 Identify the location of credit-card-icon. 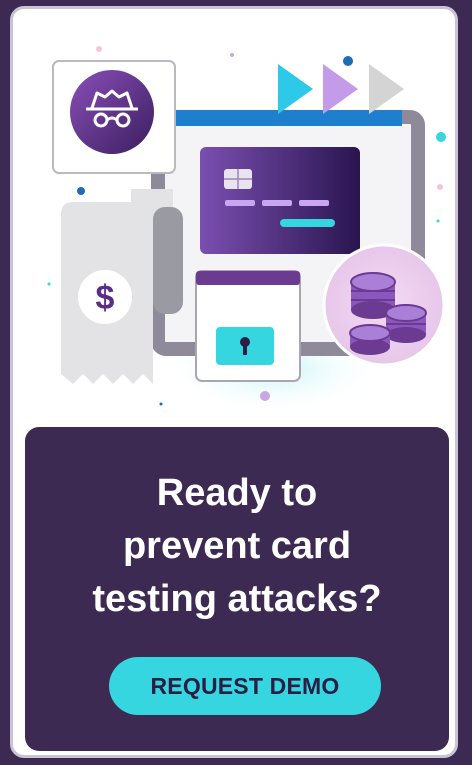
(280, 200).